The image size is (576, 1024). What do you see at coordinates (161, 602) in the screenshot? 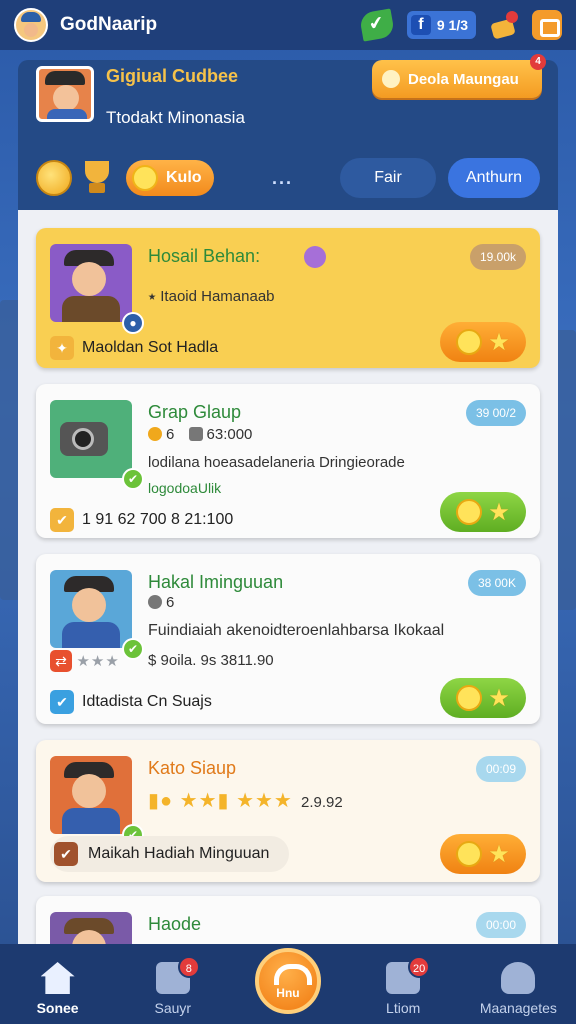
I see `card-stats: 6` at bounding box center [161, 602].